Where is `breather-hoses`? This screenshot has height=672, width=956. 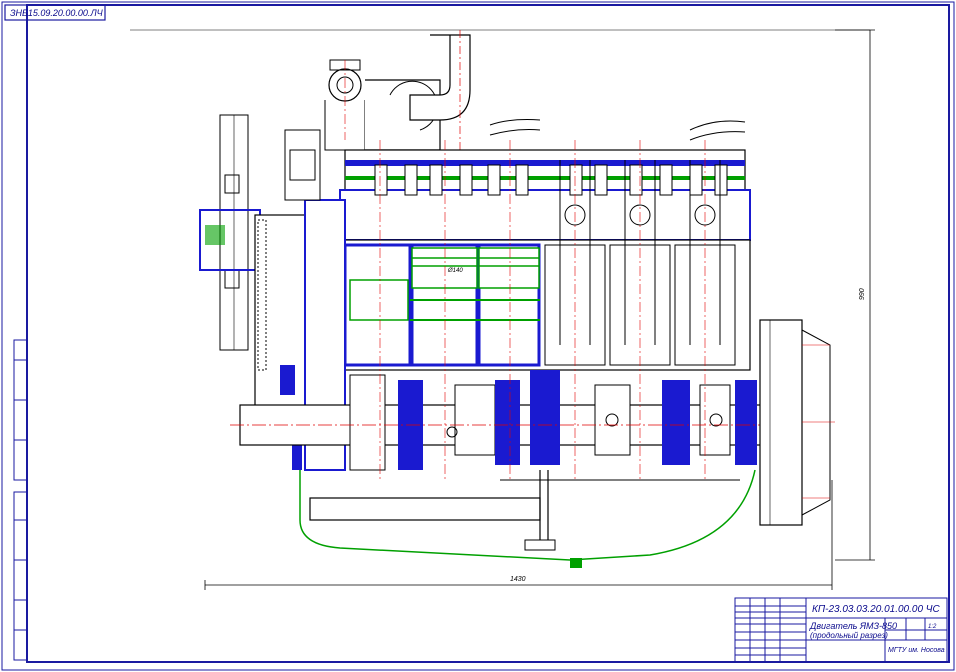 breather-hoses is located at coordinates (617, 130).